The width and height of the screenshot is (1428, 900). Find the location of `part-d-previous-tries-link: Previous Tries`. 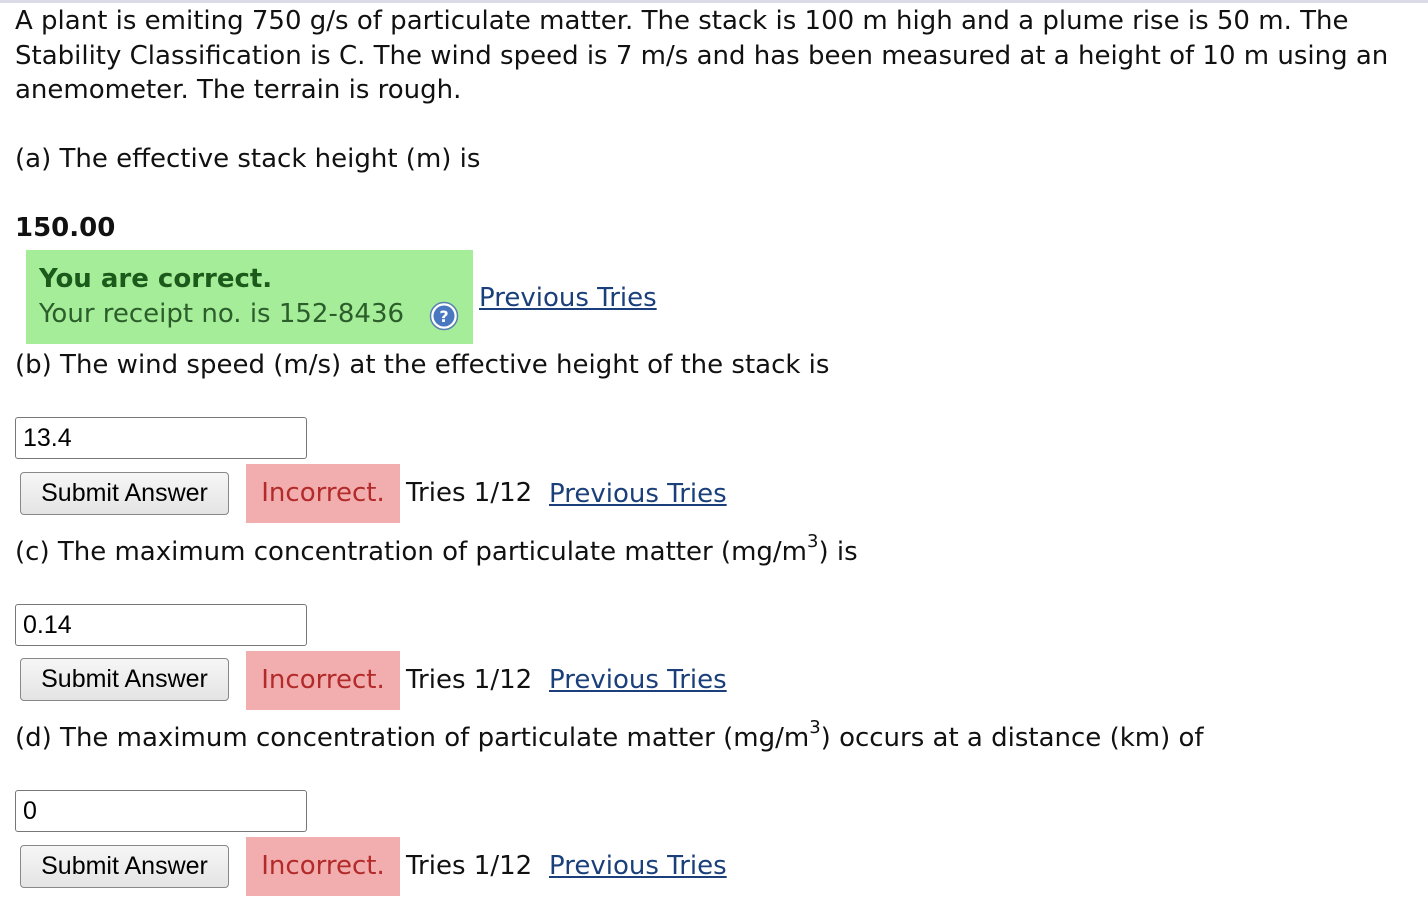

part-d-previous-tries-link: Previous Tries is located at coordinates (638, 866).